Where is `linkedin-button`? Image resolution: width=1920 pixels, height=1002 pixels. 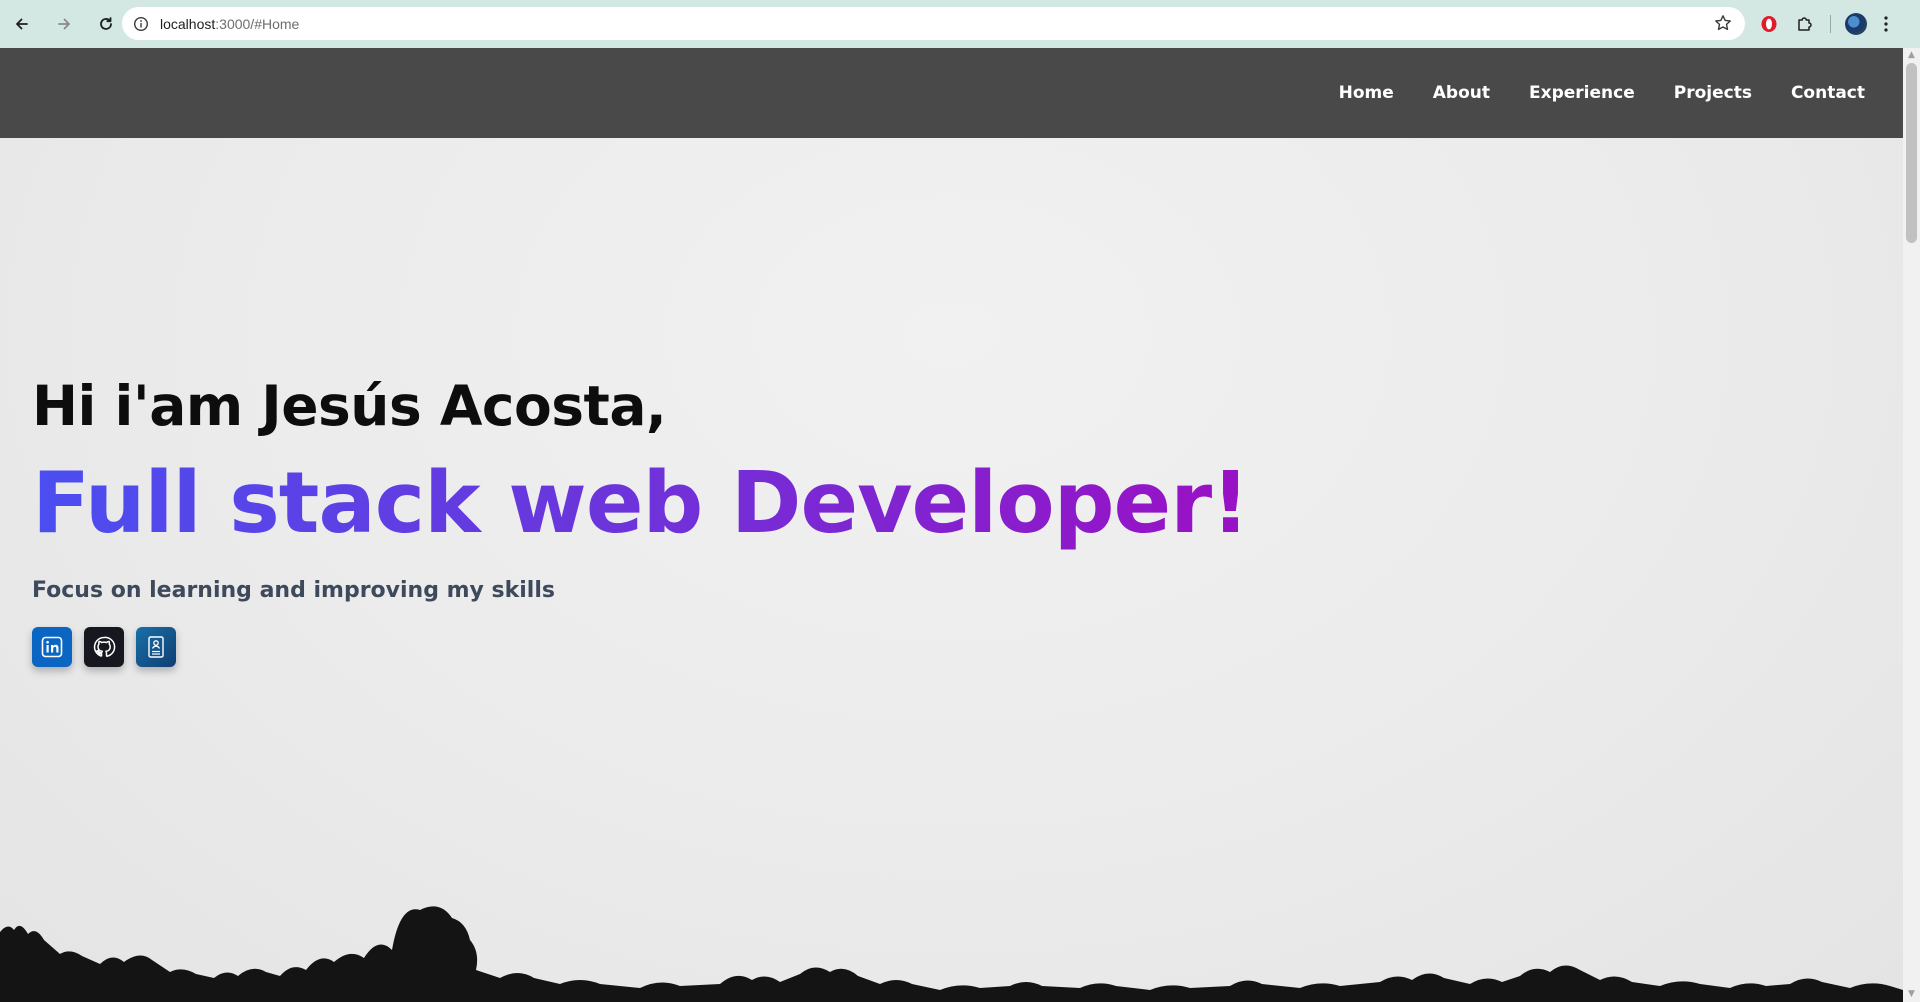
linkedin-button is located at coordinates (52, 647).